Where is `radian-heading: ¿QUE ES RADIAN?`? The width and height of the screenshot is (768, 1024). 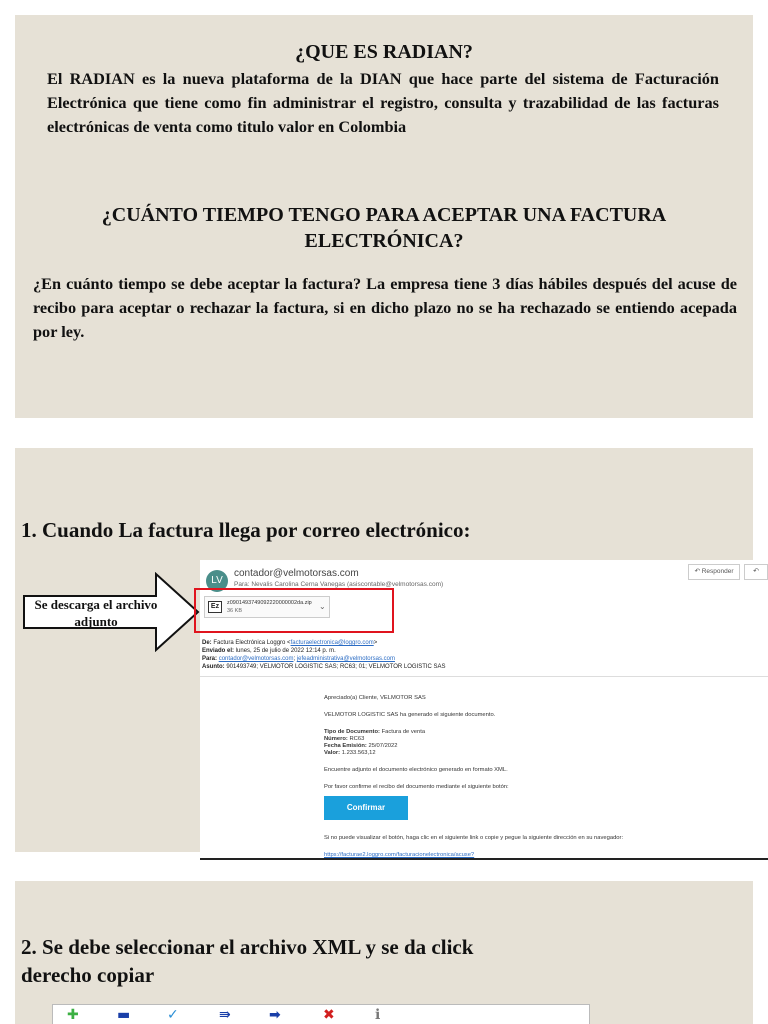 radian-heading: ¿QUE ES RADIAN? is located at coordinates (384, 52).